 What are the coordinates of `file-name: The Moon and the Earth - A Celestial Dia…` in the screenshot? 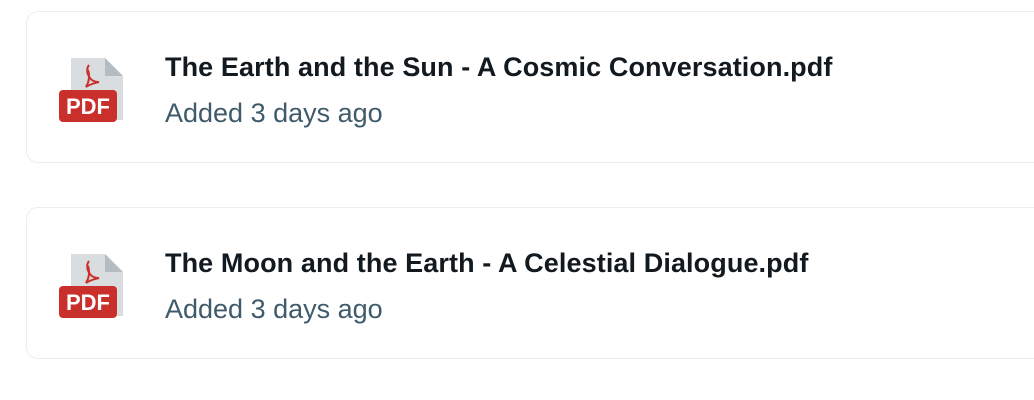 It's located at (599, 263).